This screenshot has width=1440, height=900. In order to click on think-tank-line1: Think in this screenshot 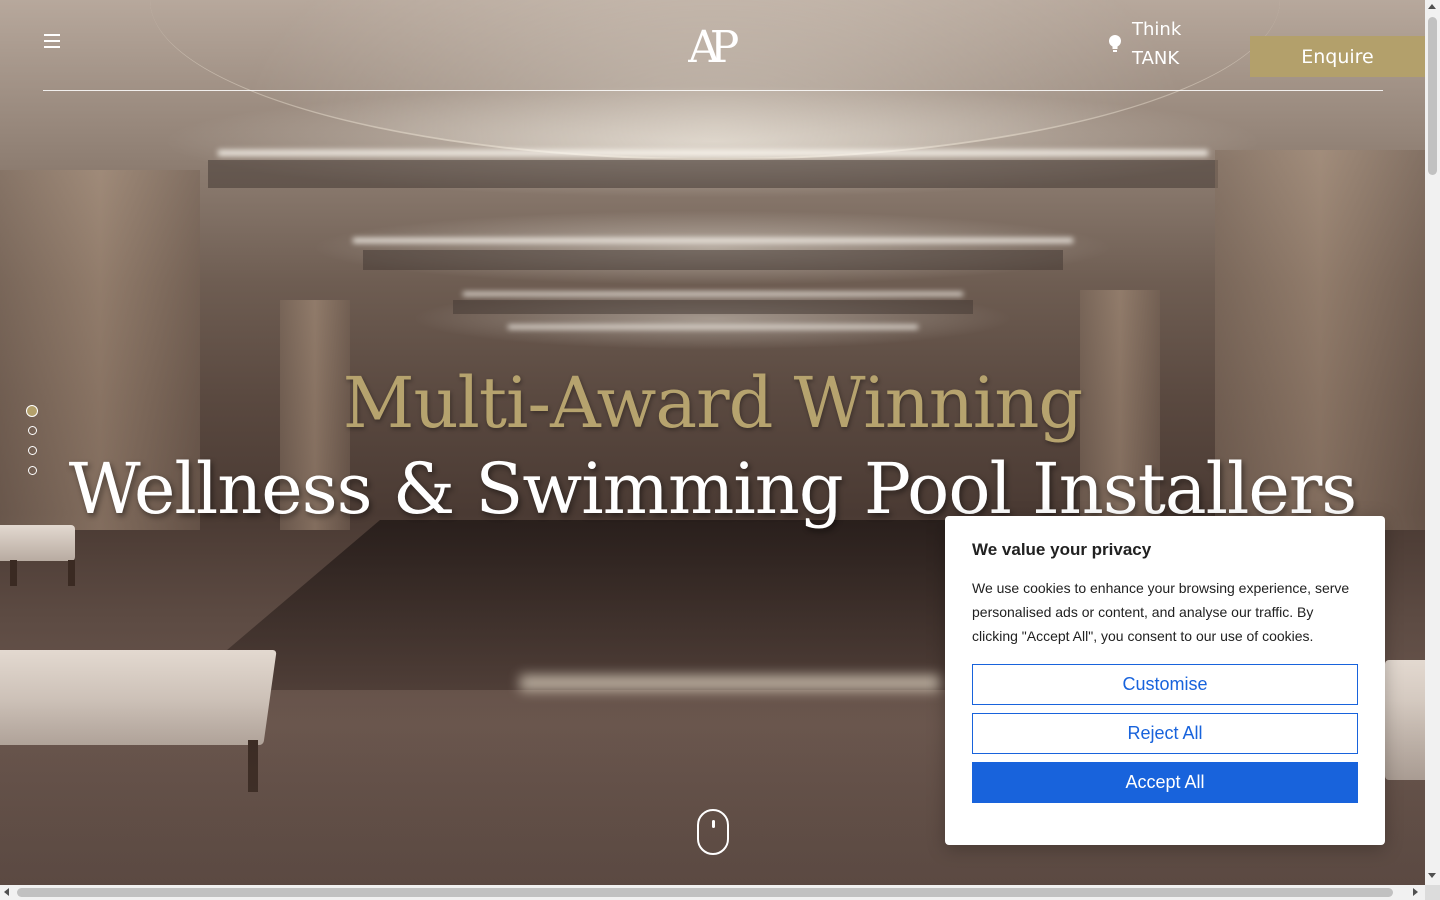, I will do `click(1157, 29)`.